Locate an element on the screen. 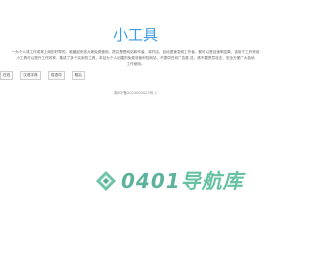  intro-line: 工作使用。 is located at coordinates (135, 64).